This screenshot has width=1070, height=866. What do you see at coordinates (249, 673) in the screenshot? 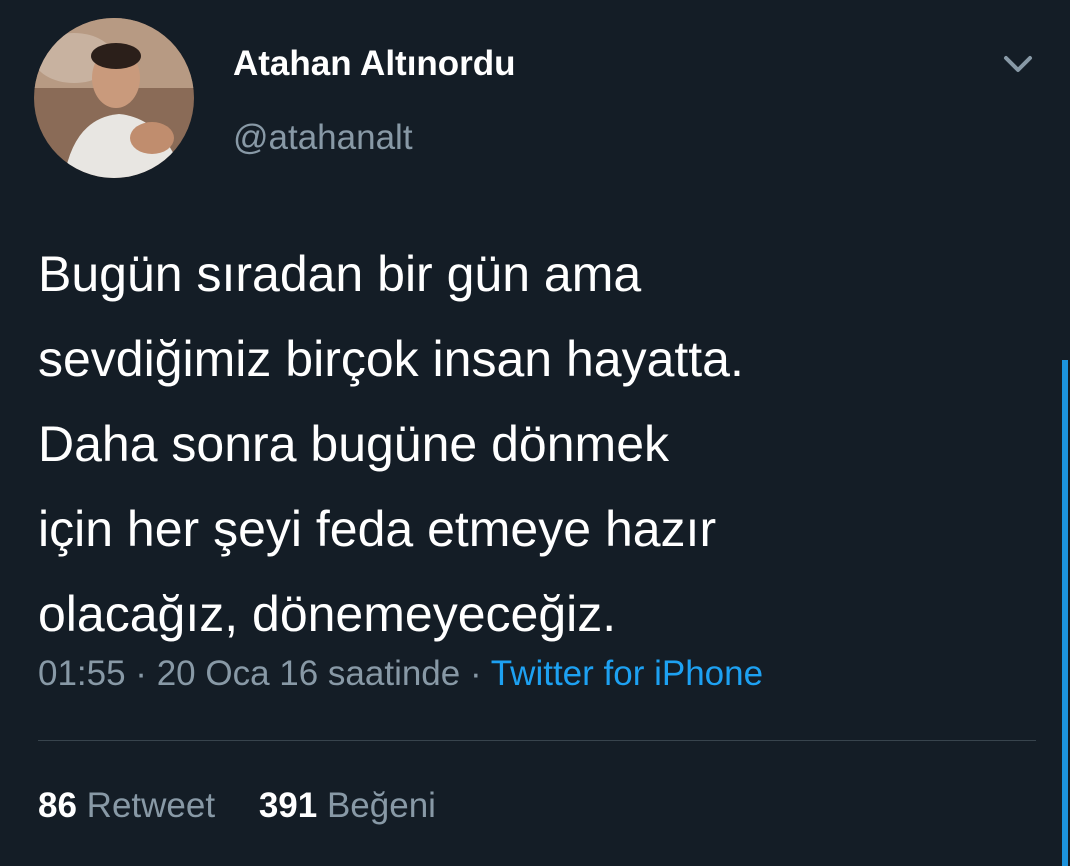
I see `tweet-timestamp: 01:55 · 20 Oca 16 saatinde` at bounding box center [249, 673].